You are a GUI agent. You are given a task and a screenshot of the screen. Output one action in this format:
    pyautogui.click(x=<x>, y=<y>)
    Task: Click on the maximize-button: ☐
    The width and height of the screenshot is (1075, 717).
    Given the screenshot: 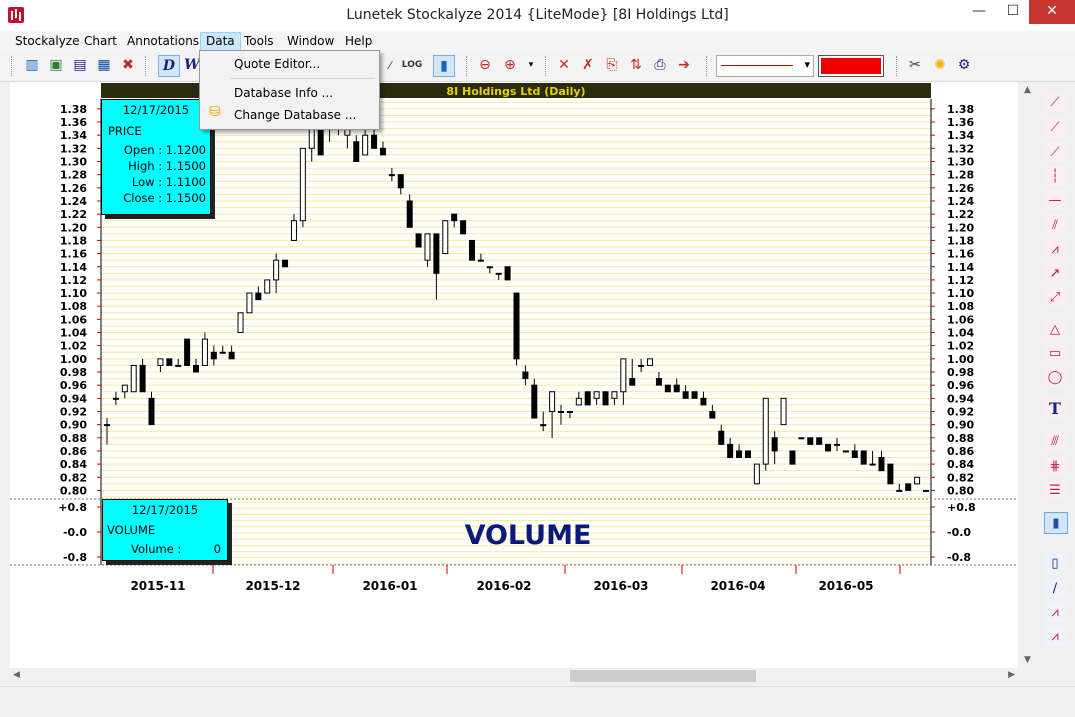 What is the action you would take?
    pyautogui.click(x=1013, y=12)
    